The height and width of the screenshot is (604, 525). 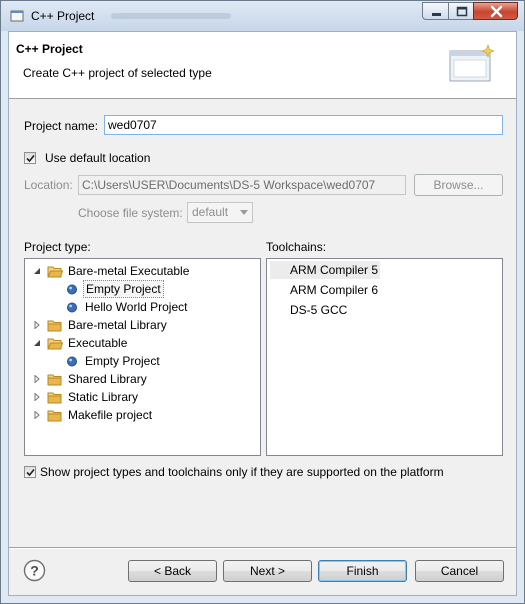 What do you see at coordinates (436, 14) in the screenshot?
I see `minimize-icon` at bounding box center [436, 14].